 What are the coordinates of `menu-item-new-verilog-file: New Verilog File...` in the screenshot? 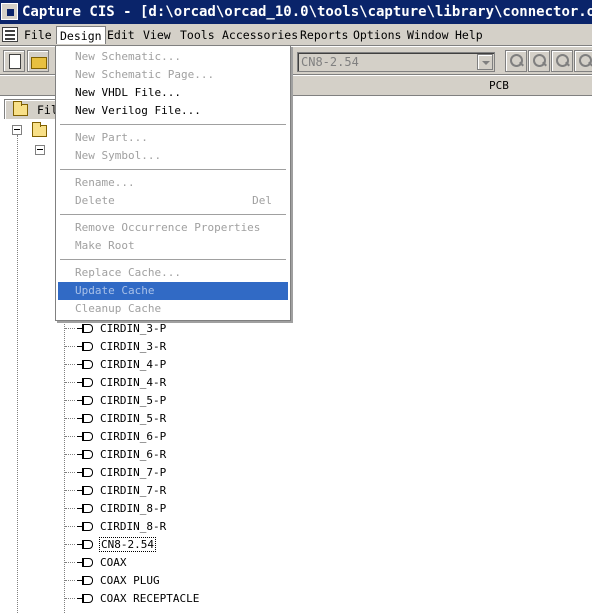 It's located at (173, 111).